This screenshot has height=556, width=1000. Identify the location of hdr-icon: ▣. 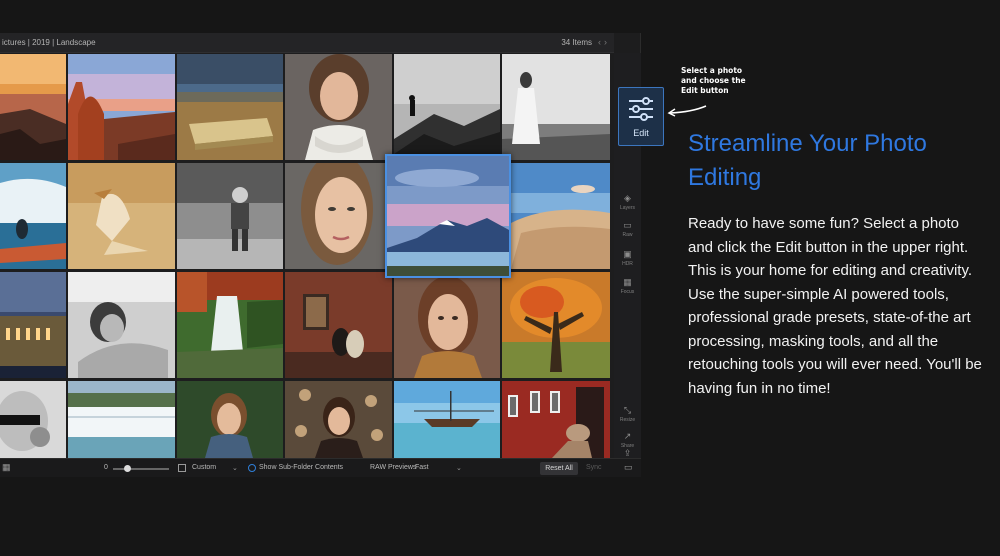
(627, 254).